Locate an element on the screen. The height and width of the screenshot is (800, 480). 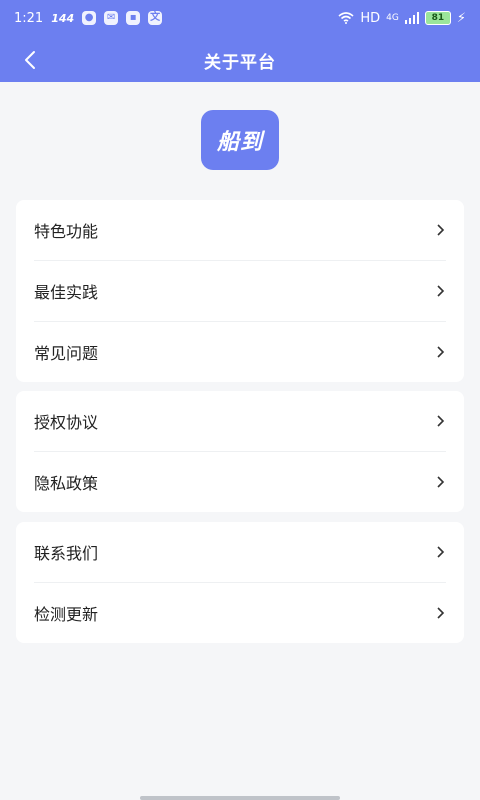
menu-item-label: 常见问题 is located at coordinates (66, 353).